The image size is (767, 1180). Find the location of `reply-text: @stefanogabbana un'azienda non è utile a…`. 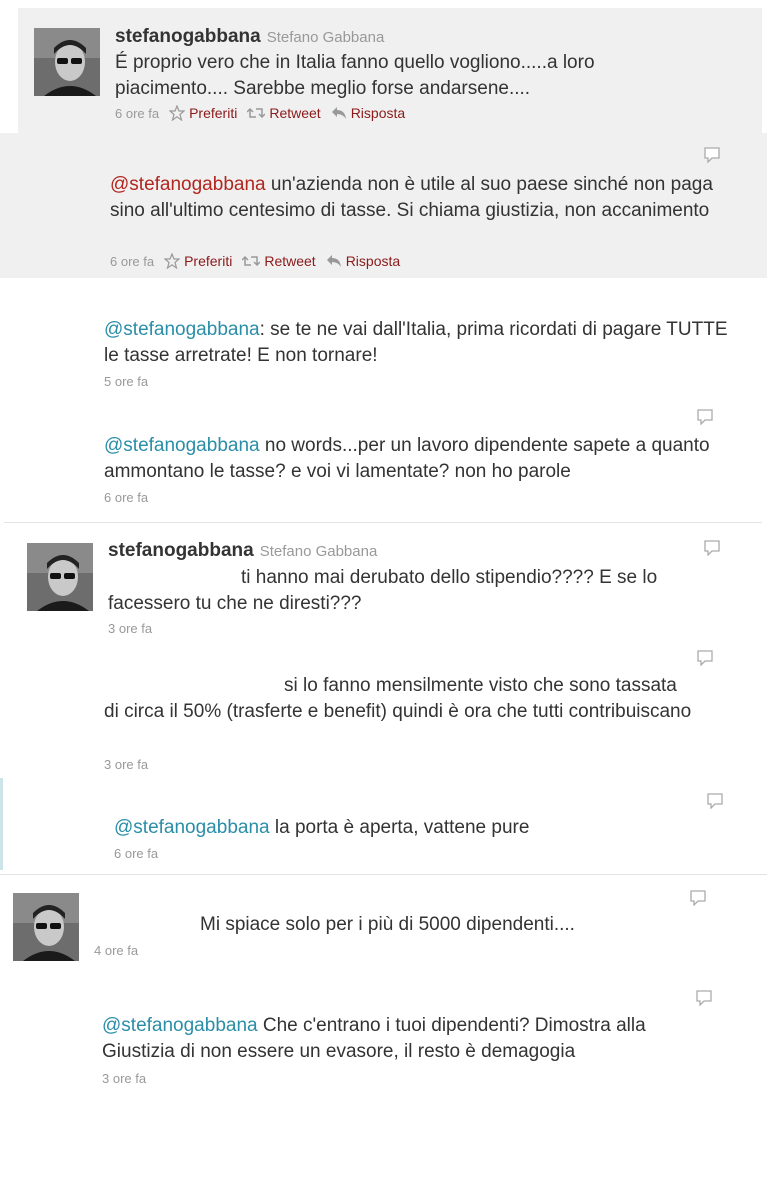

reply-text: @stefanogabbana un'azienda non è utile a… is located at coordinates (425, 198).